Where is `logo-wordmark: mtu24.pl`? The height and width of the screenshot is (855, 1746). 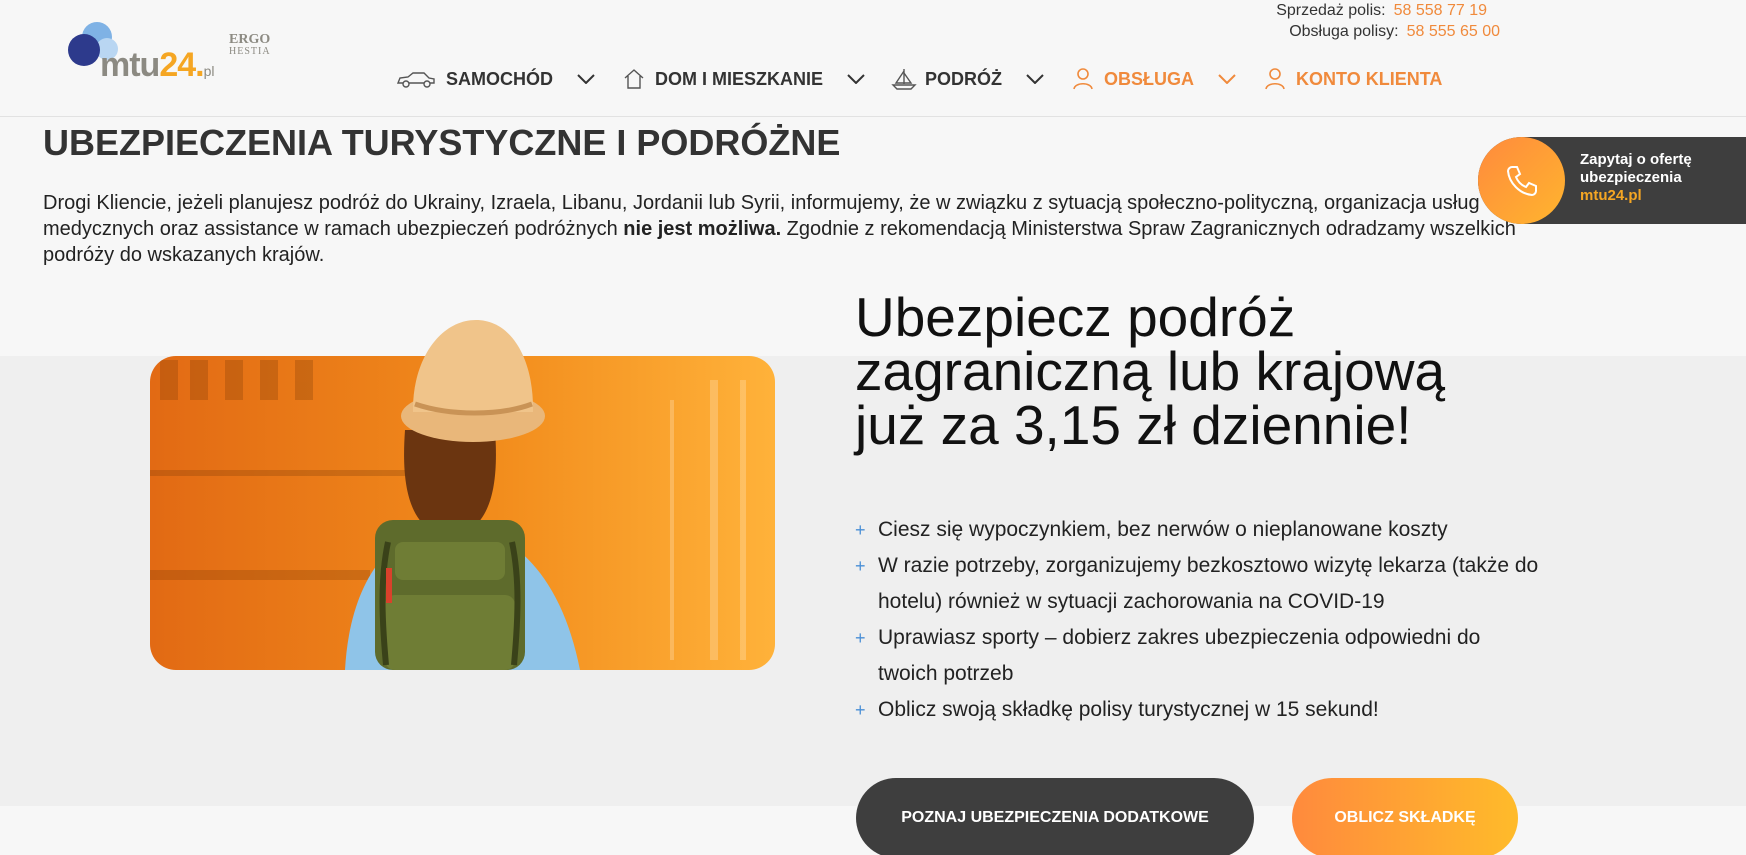
logo-wordmark: mtu24.pl is located at coordinates (157, 65).